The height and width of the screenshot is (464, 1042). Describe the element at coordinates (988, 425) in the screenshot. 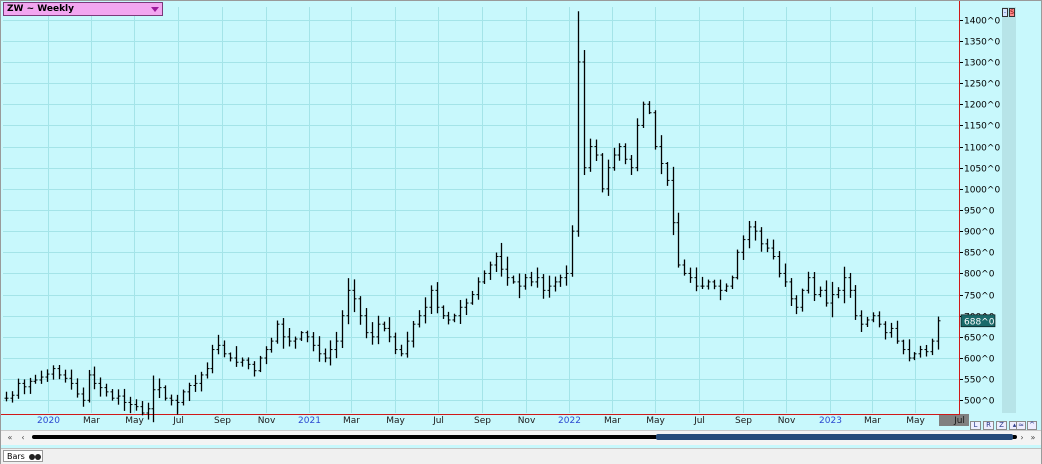

I see `toolbar-button-right: R` at that location.